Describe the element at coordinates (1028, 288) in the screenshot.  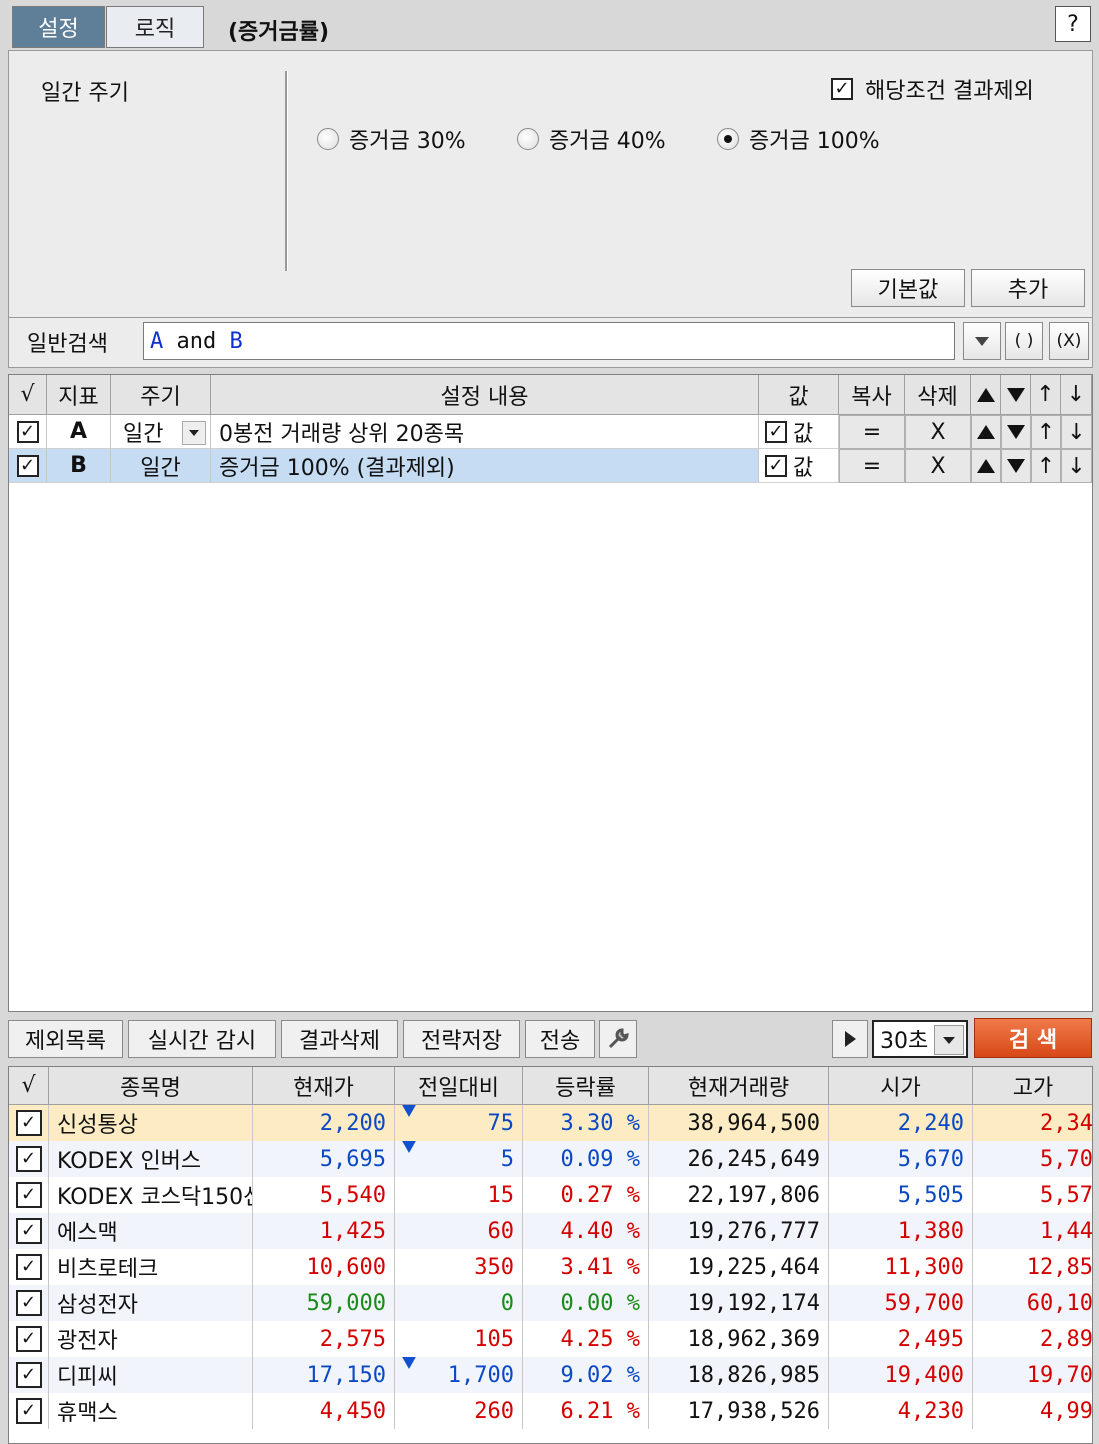
I see `add-button: 추가` at that location.